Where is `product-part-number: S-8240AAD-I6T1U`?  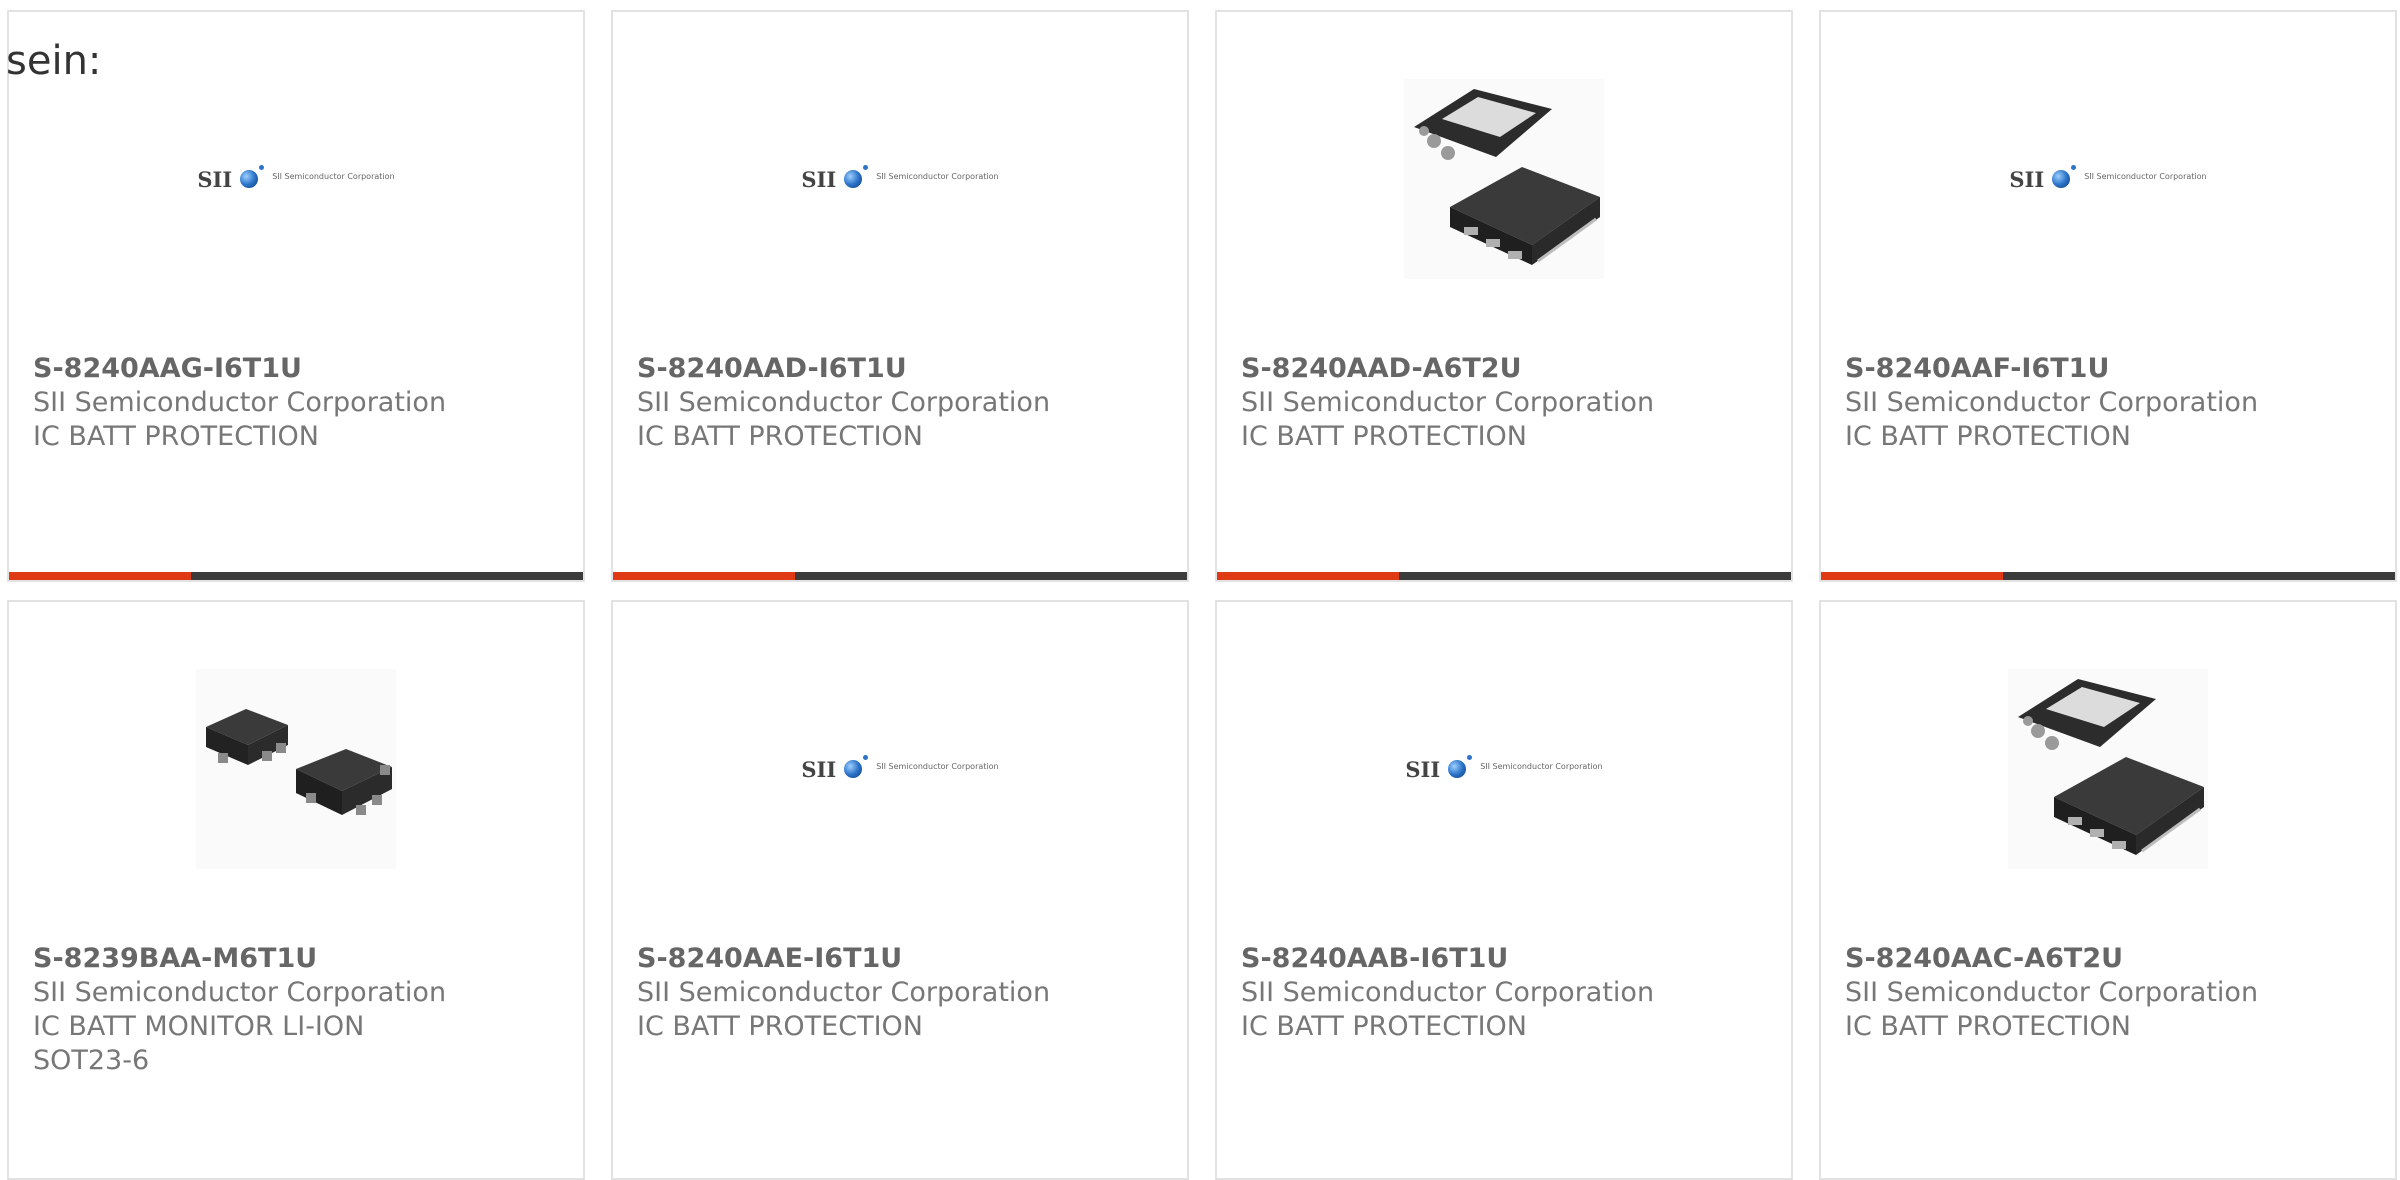
product-part-number: S-8240AAD-I6T1U is located at coordinates (906, 369).